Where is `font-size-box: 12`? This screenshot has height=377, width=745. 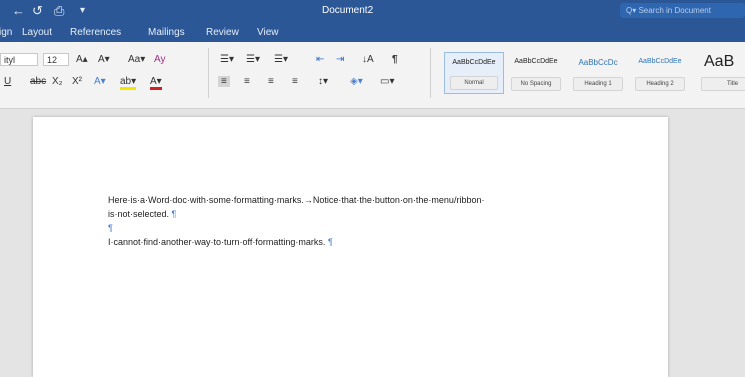
font-size-box: 12 is located at coordinates (56, 59).